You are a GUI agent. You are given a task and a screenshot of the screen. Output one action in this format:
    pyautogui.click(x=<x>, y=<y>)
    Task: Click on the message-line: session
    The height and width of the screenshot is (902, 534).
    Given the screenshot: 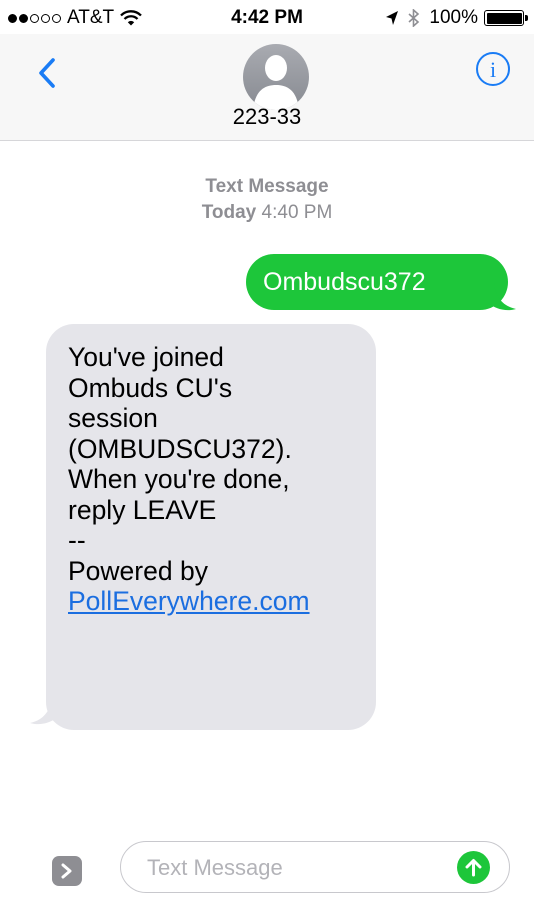 What is the action you would take?
    pyautogui.click(x=113, y=418)
    